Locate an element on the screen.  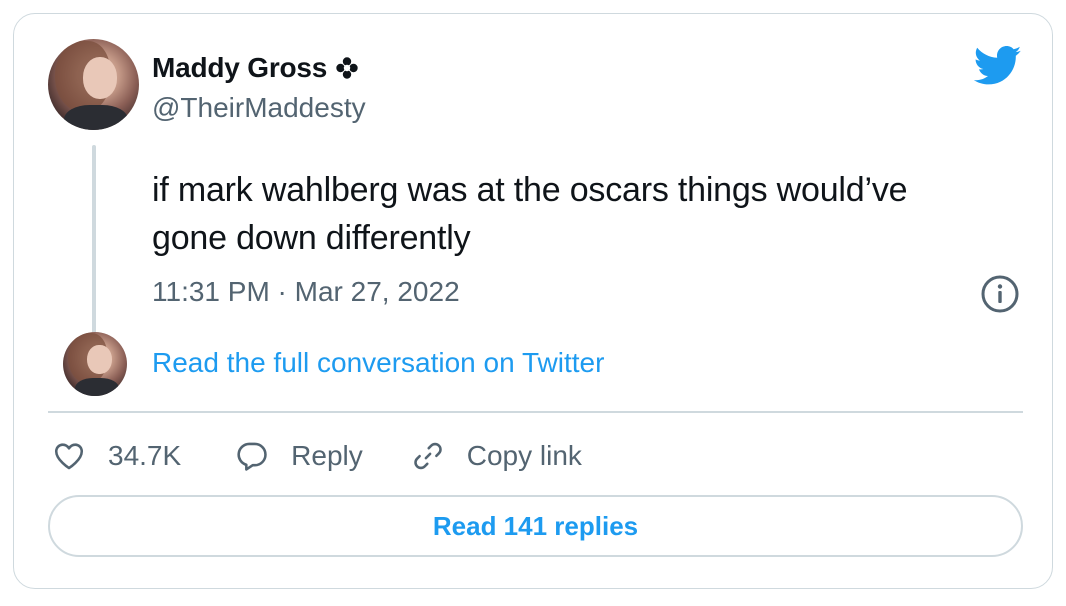
like-button: 34.7K is located at coordinates (116, 456).